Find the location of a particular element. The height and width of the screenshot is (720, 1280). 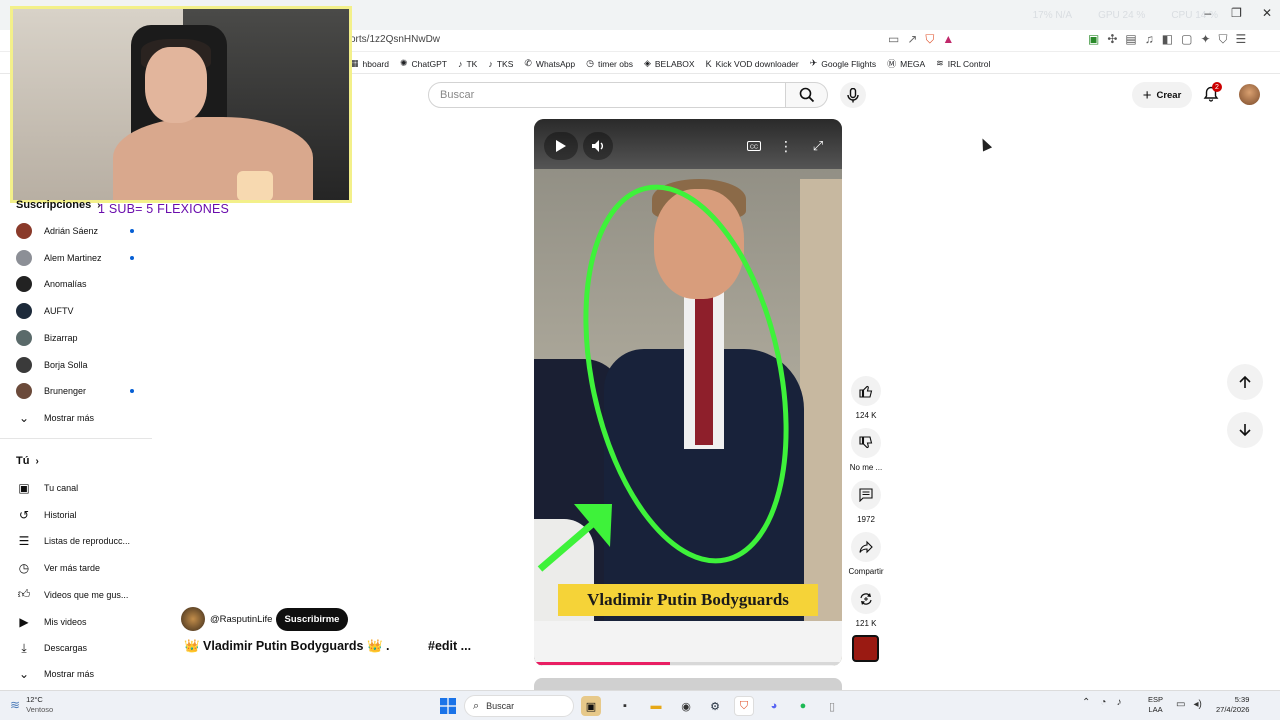

more-options-icon: ⋮ is located at coordinates (786, 146).